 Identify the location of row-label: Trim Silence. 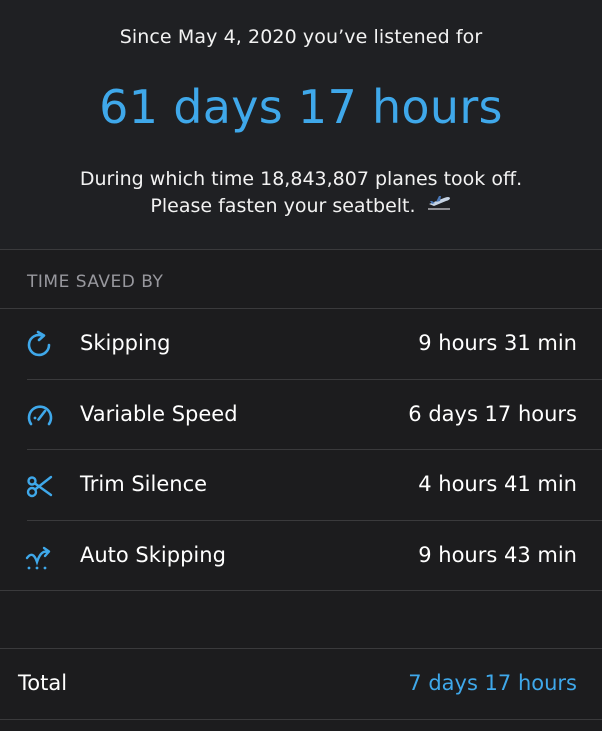
(144, 484).